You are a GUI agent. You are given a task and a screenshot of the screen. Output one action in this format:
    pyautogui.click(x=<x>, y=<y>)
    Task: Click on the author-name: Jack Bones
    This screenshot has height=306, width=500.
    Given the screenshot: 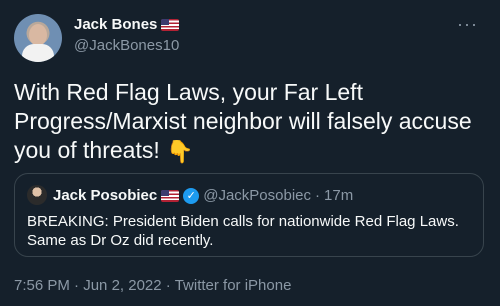 What is the action you would take?
    pyautogui.click(x=115, y=24)
    